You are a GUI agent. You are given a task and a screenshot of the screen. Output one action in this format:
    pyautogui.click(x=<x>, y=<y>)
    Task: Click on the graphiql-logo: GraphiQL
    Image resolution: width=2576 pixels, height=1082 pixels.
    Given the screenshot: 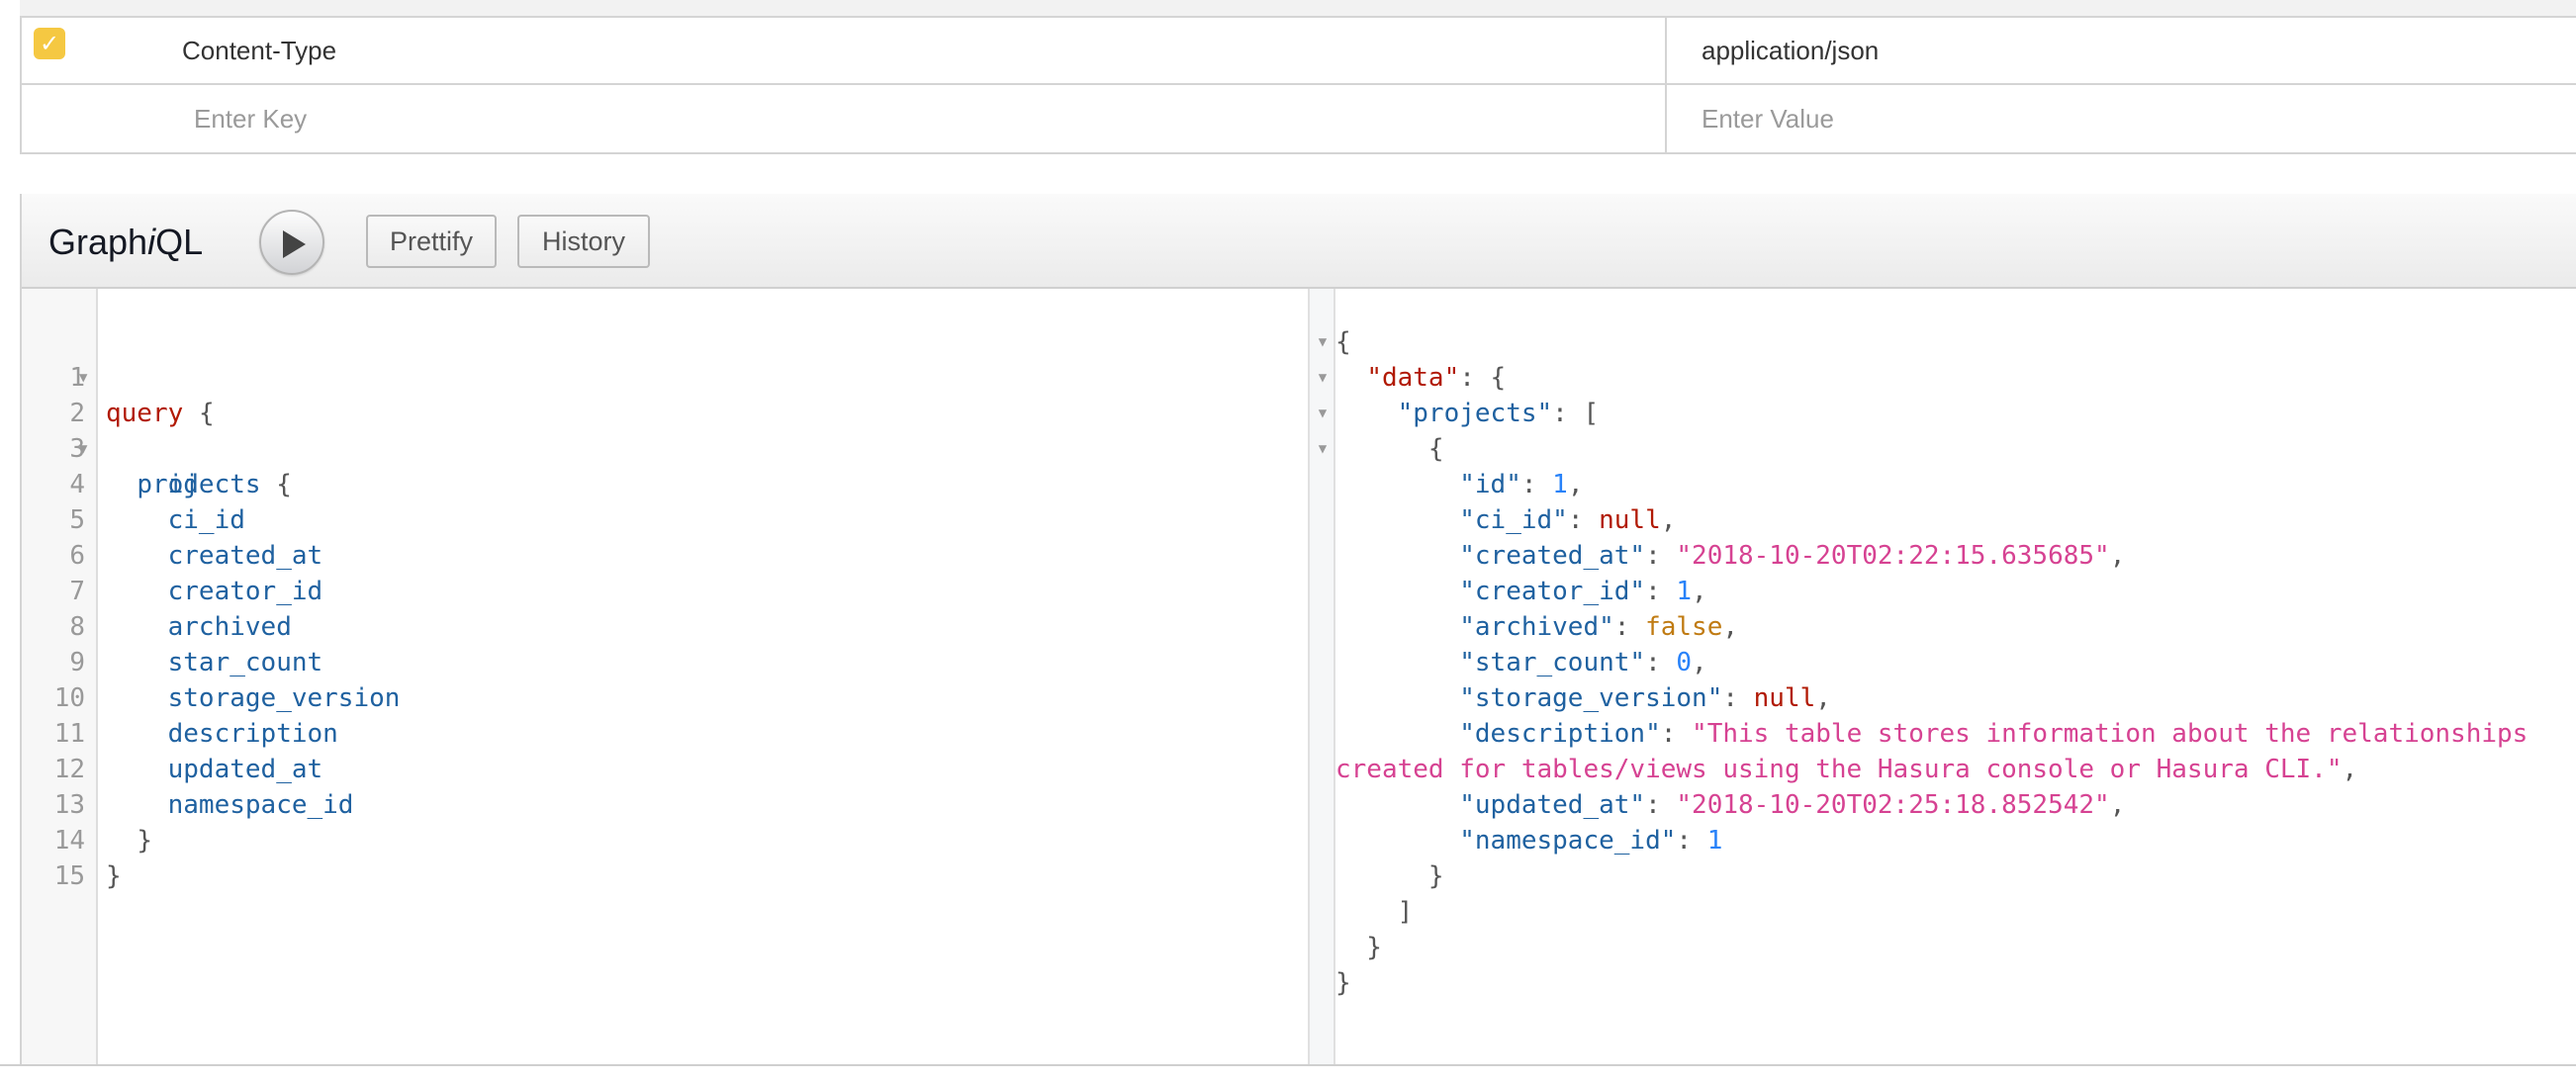 What is the action you would take?
    pyautogui.click(x=126, y=242)
    